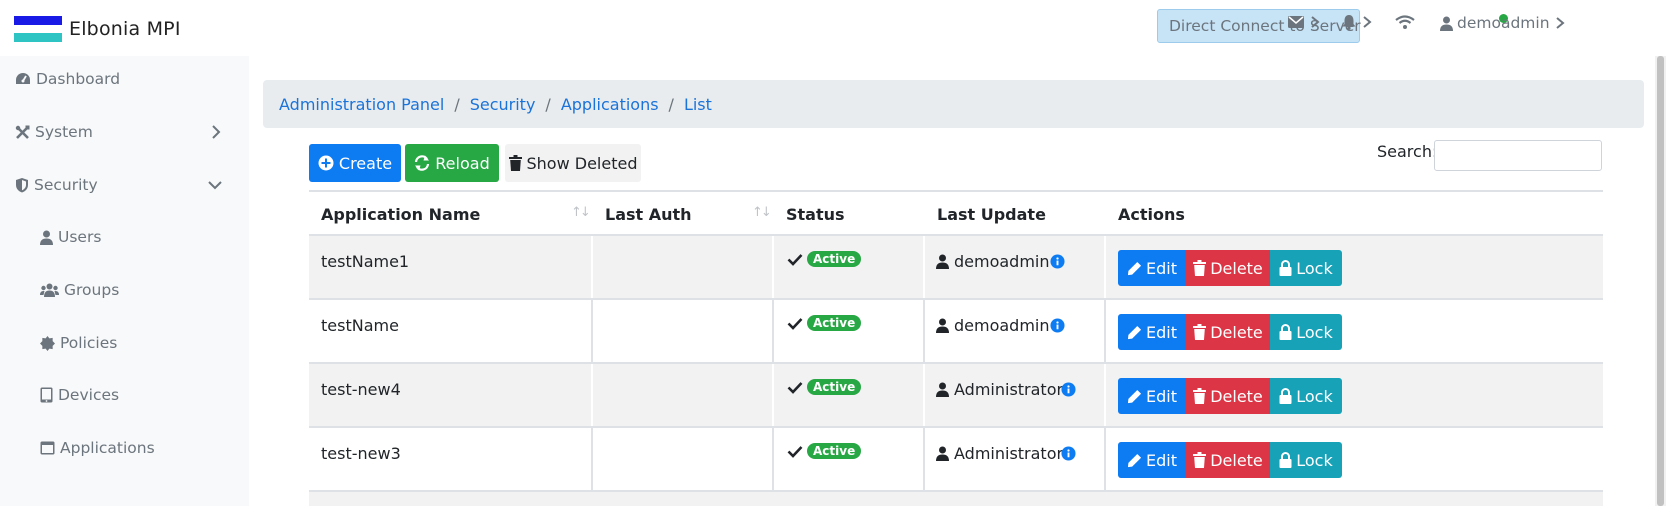 The image size is (1666, 506). Describe the element at coordinates (683, 214) in the screenshot. I see `column-header-last-auth: Last Auth` at that location.